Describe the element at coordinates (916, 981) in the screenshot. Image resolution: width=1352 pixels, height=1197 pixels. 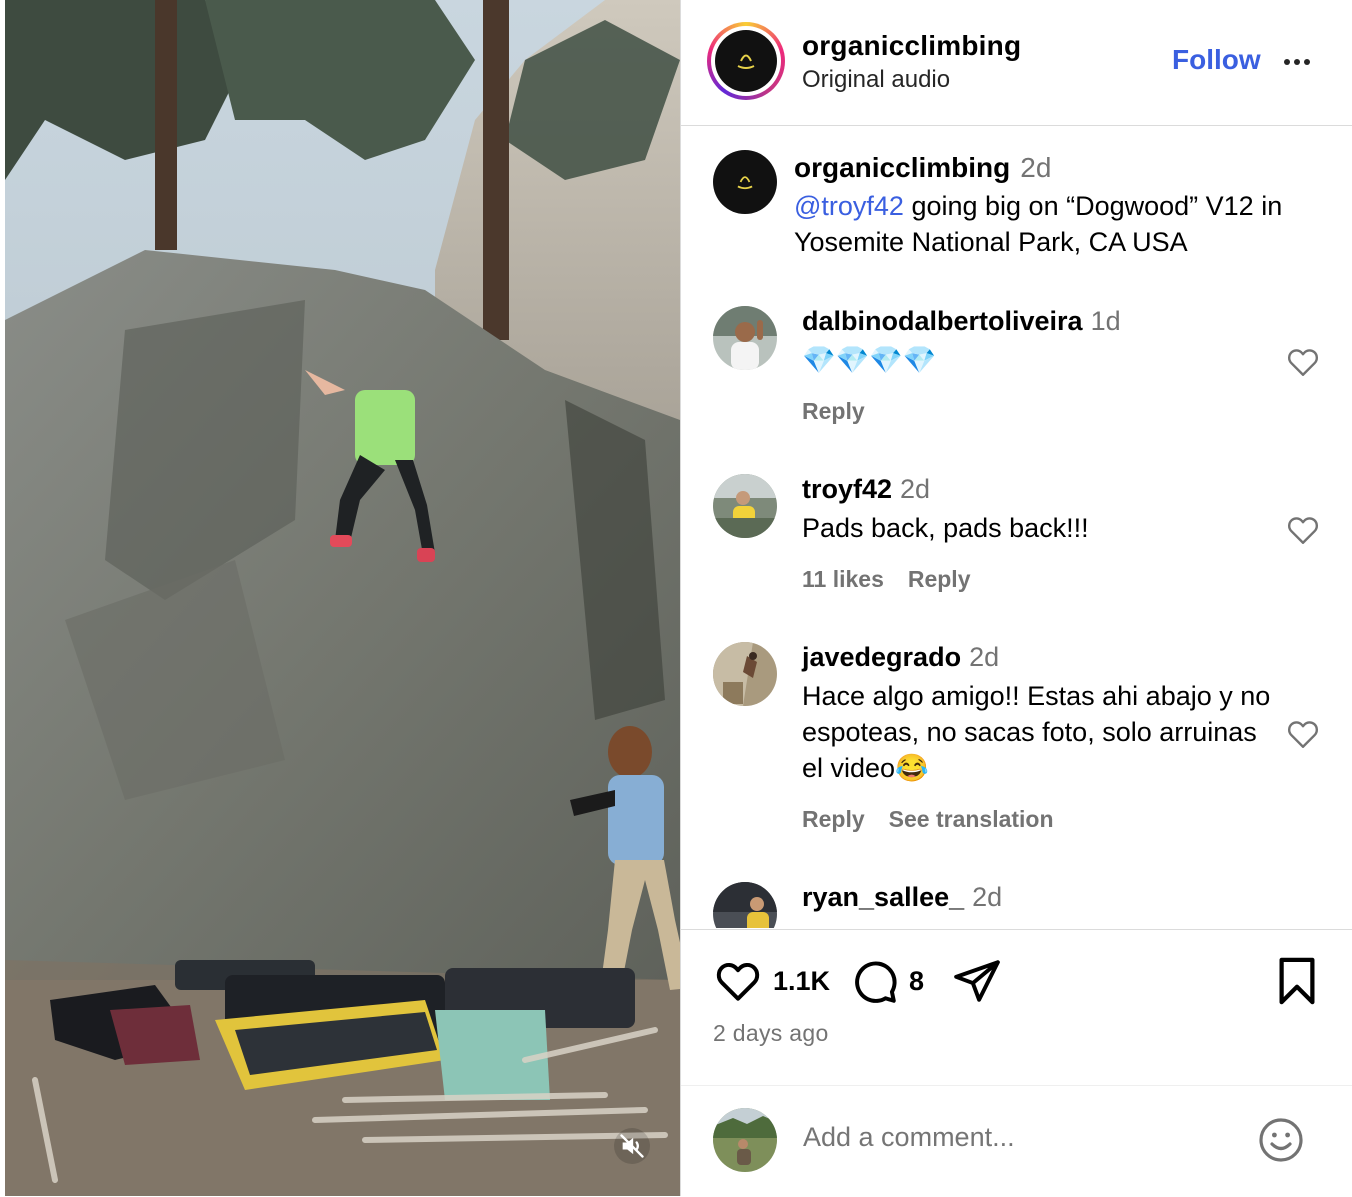
I see `comments-count: 8` at that location.